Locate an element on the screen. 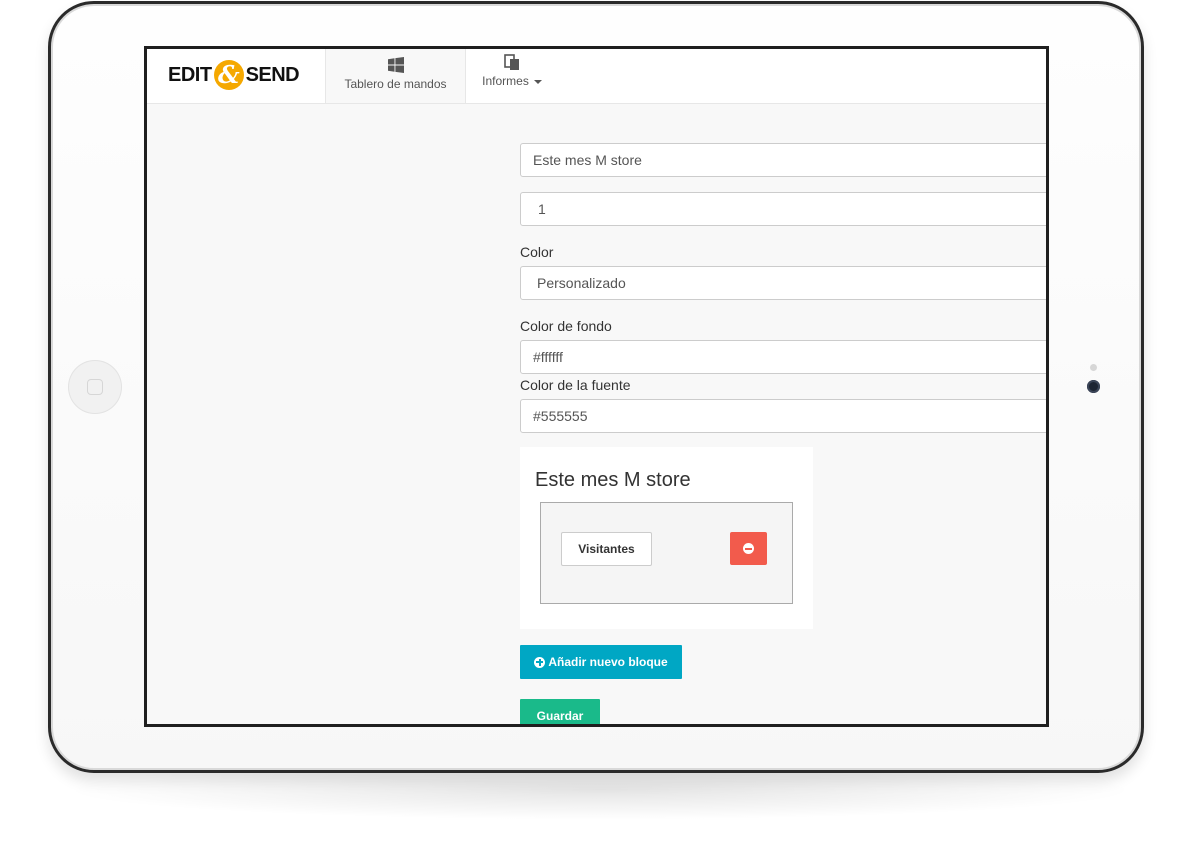  tab-reports: Informes is located at coordinates (512, 76).